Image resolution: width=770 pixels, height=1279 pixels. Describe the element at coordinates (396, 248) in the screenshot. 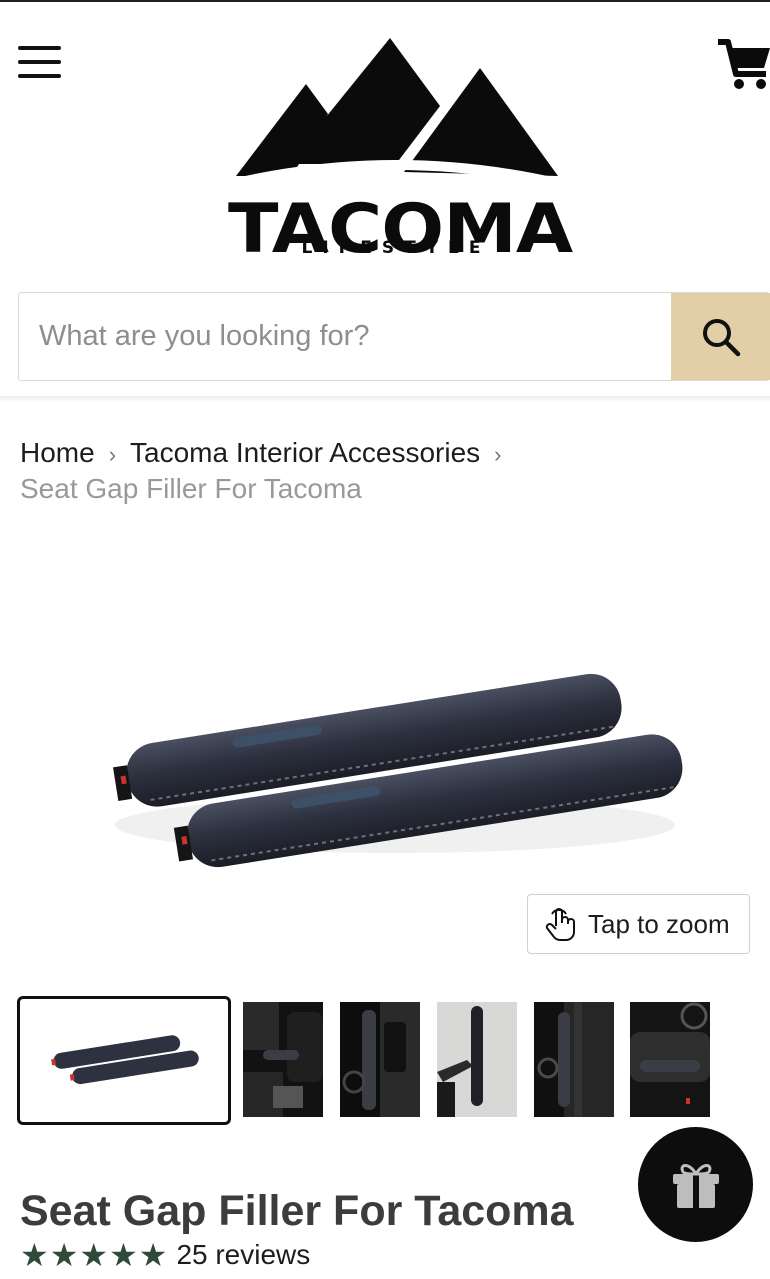

I see `brand-tagline: LIFESTYLE` at that location.